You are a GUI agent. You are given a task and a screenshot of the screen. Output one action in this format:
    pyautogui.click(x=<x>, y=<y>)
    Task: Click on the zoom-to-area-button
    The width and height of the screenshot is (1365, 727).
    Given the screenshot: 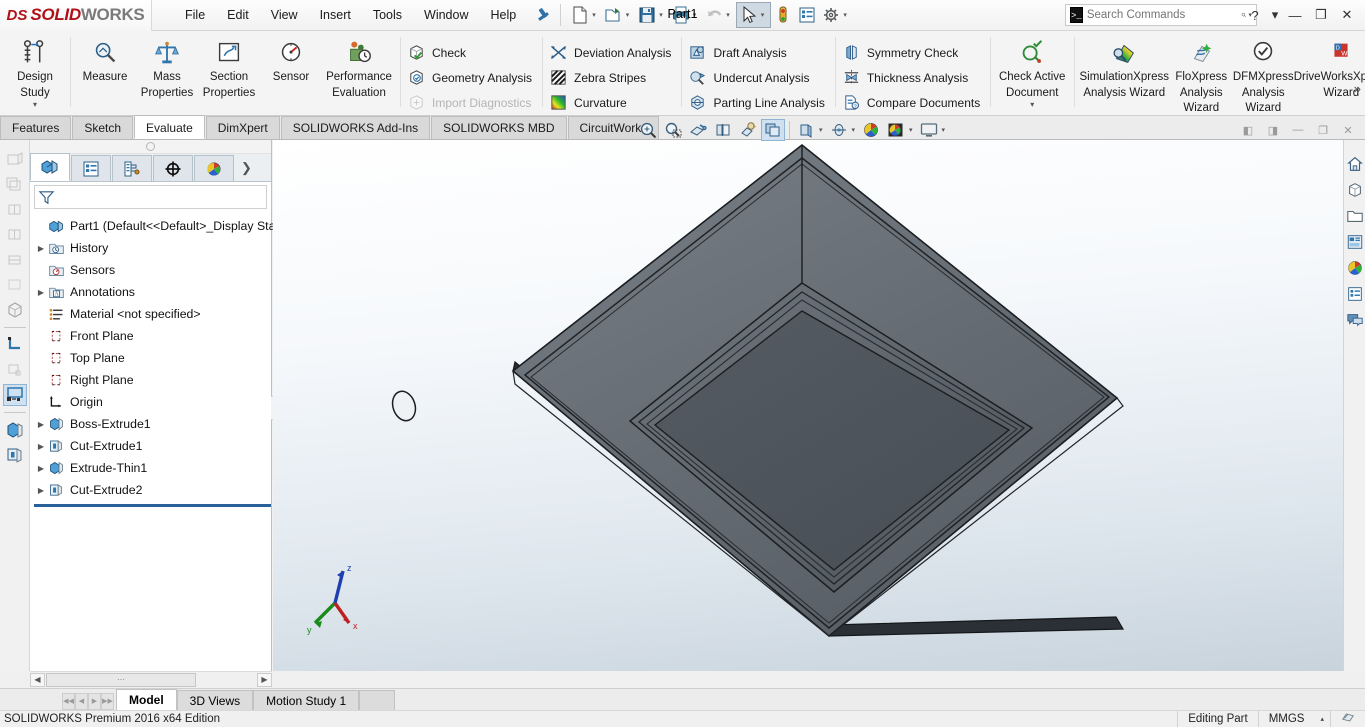 What is the action you would take?
    pyautogui.click(x=673, y=130)
    